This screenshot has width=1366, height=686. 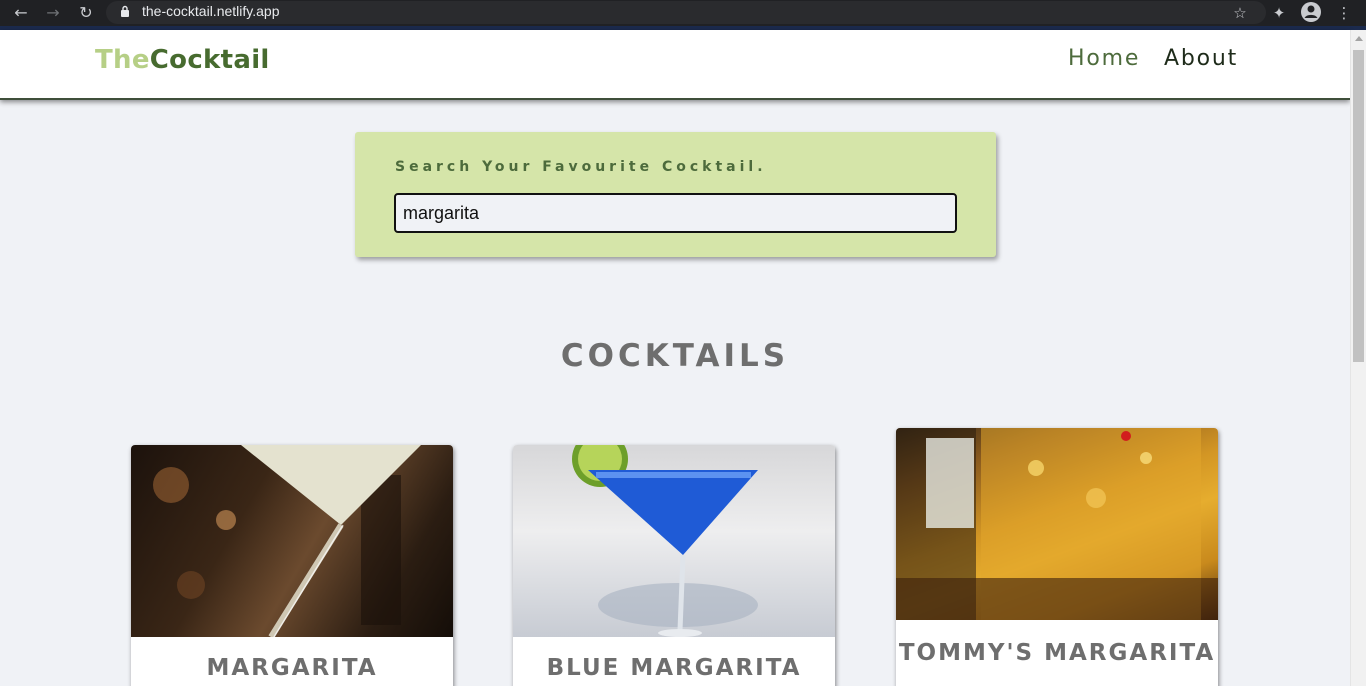 I want to click on scrollbar-thumb, so click(x=1358, y=206).